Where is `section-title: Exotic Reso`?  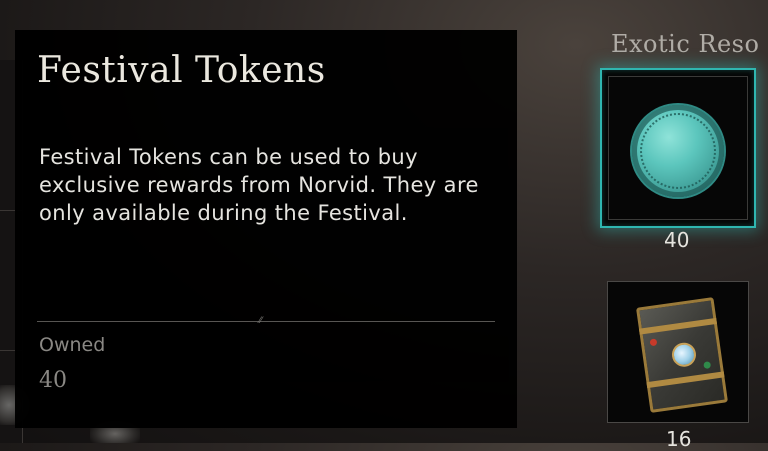 section-title: Exotic Reso is located at coordinates (685, 44).